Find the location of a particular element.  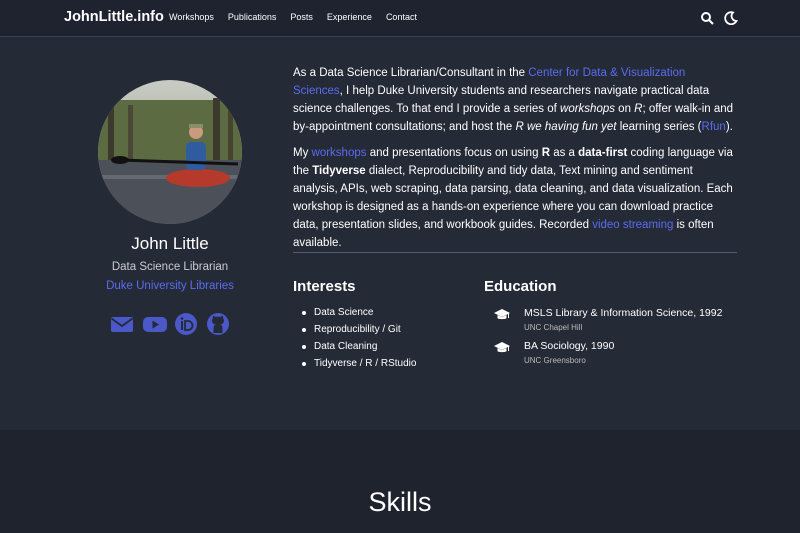

list-item: Reproducibility / Git is located at coordinates (383, 329).